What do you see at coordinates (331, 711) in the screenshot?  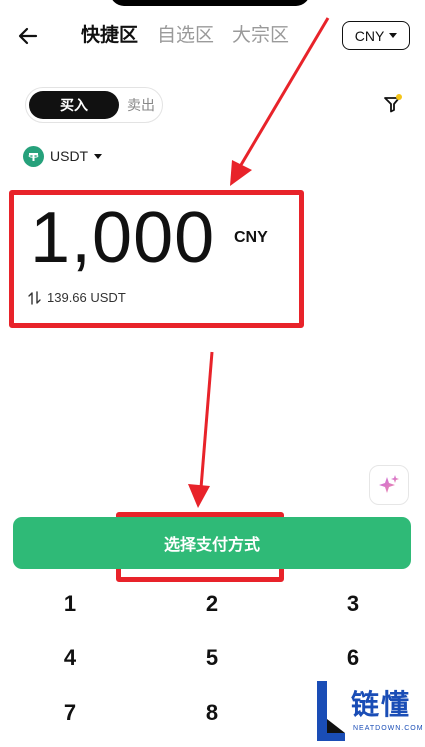 I see `watermark-l-icon` at bounding box center [331, 711].